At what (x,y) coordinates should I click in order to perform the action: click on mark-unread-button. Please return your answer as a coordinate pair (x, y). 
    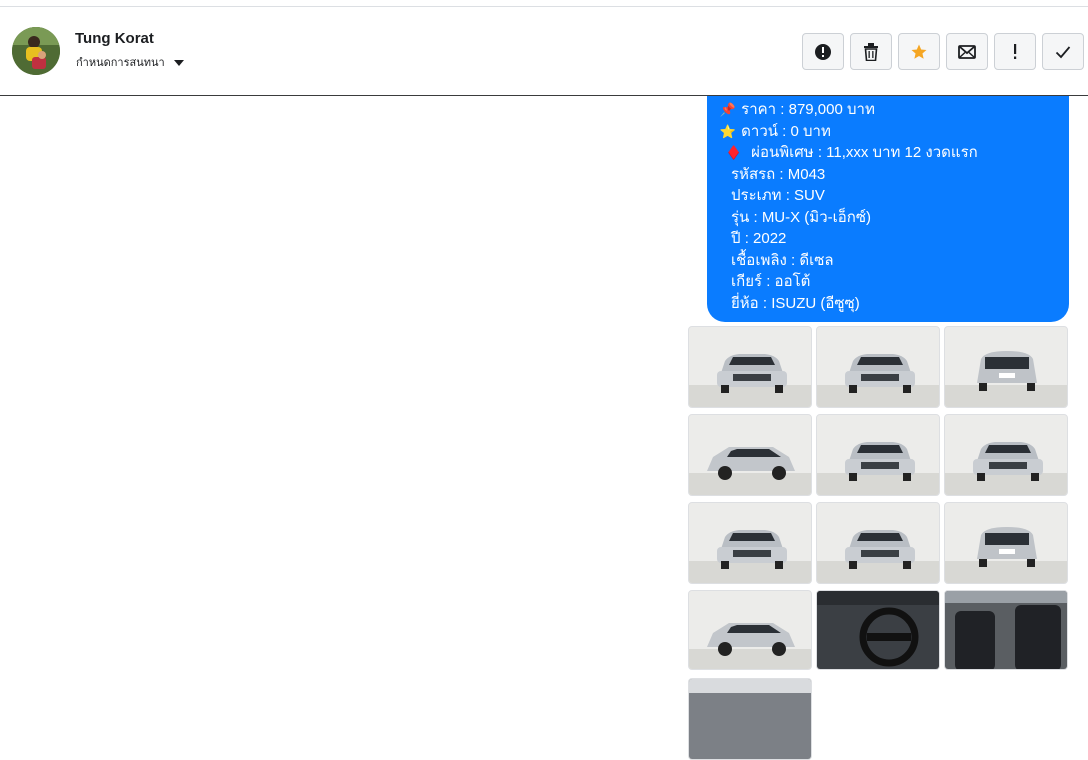
    Looking at the image, I should click on (967, 51).